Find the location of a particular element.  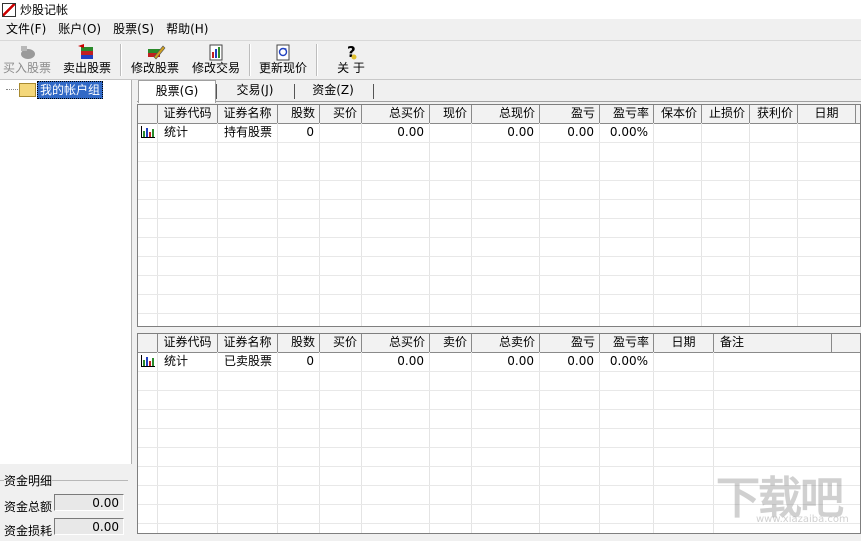

sold-col-7: 盈亏 is located at coordinates (570, 343).